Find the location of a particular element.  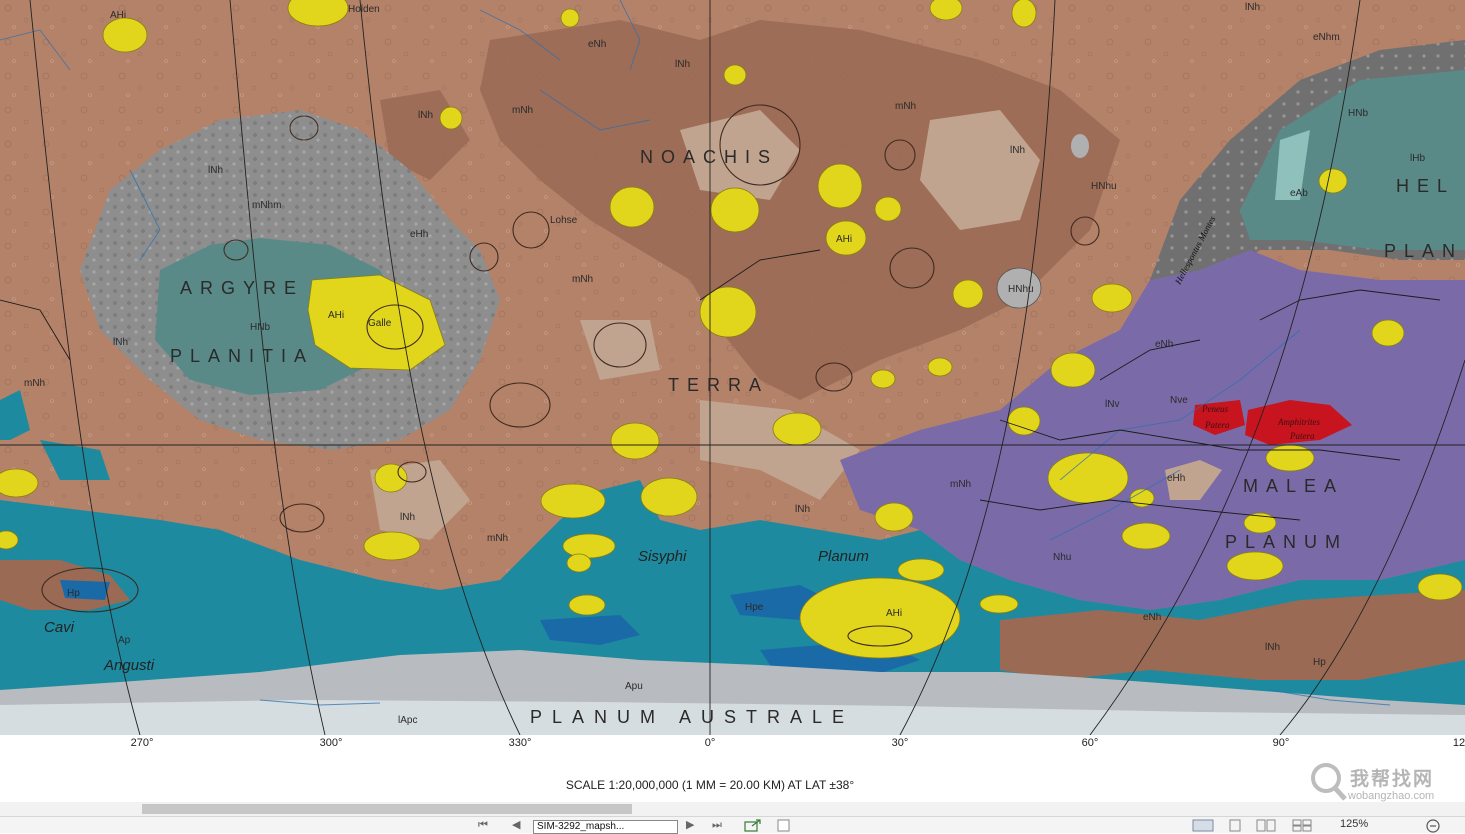

longitude-label: 30° is located at coordinates (900, 743).